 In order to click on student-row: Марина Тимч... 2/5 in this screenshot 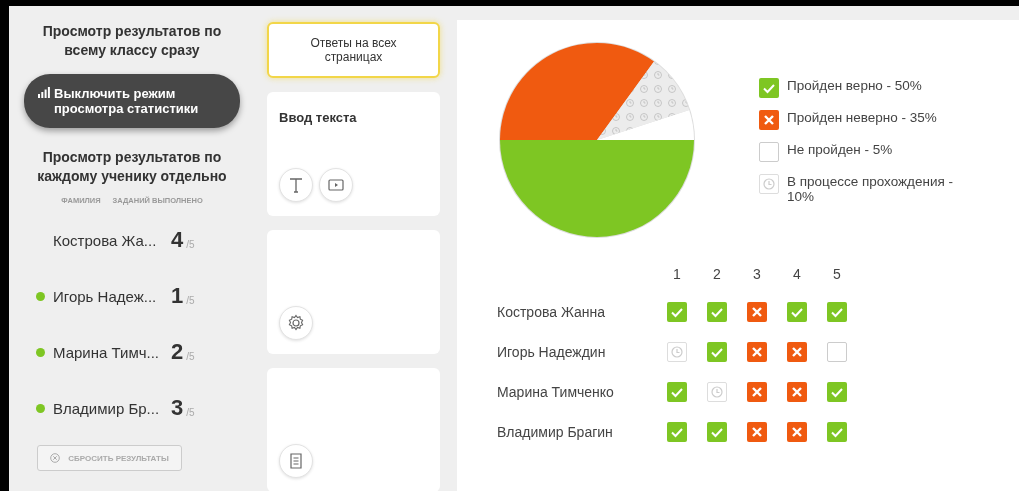, I will do `click(145, 352)`.